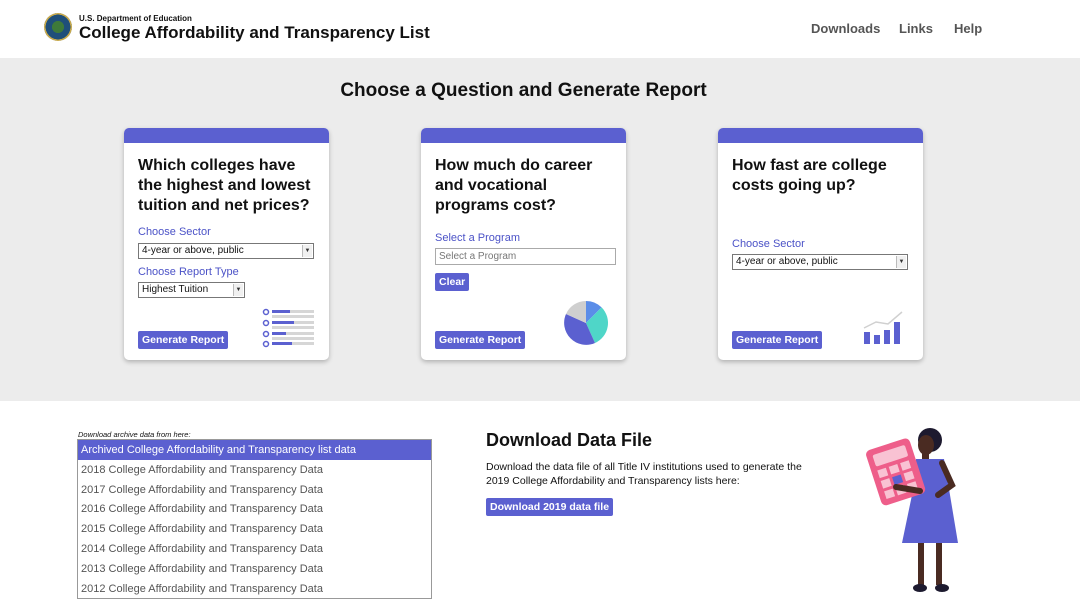  Describe the element at coordinates (523, 90) in the screenshot. I see `questions-heading: Choose a Question and Generate Report` at that location.